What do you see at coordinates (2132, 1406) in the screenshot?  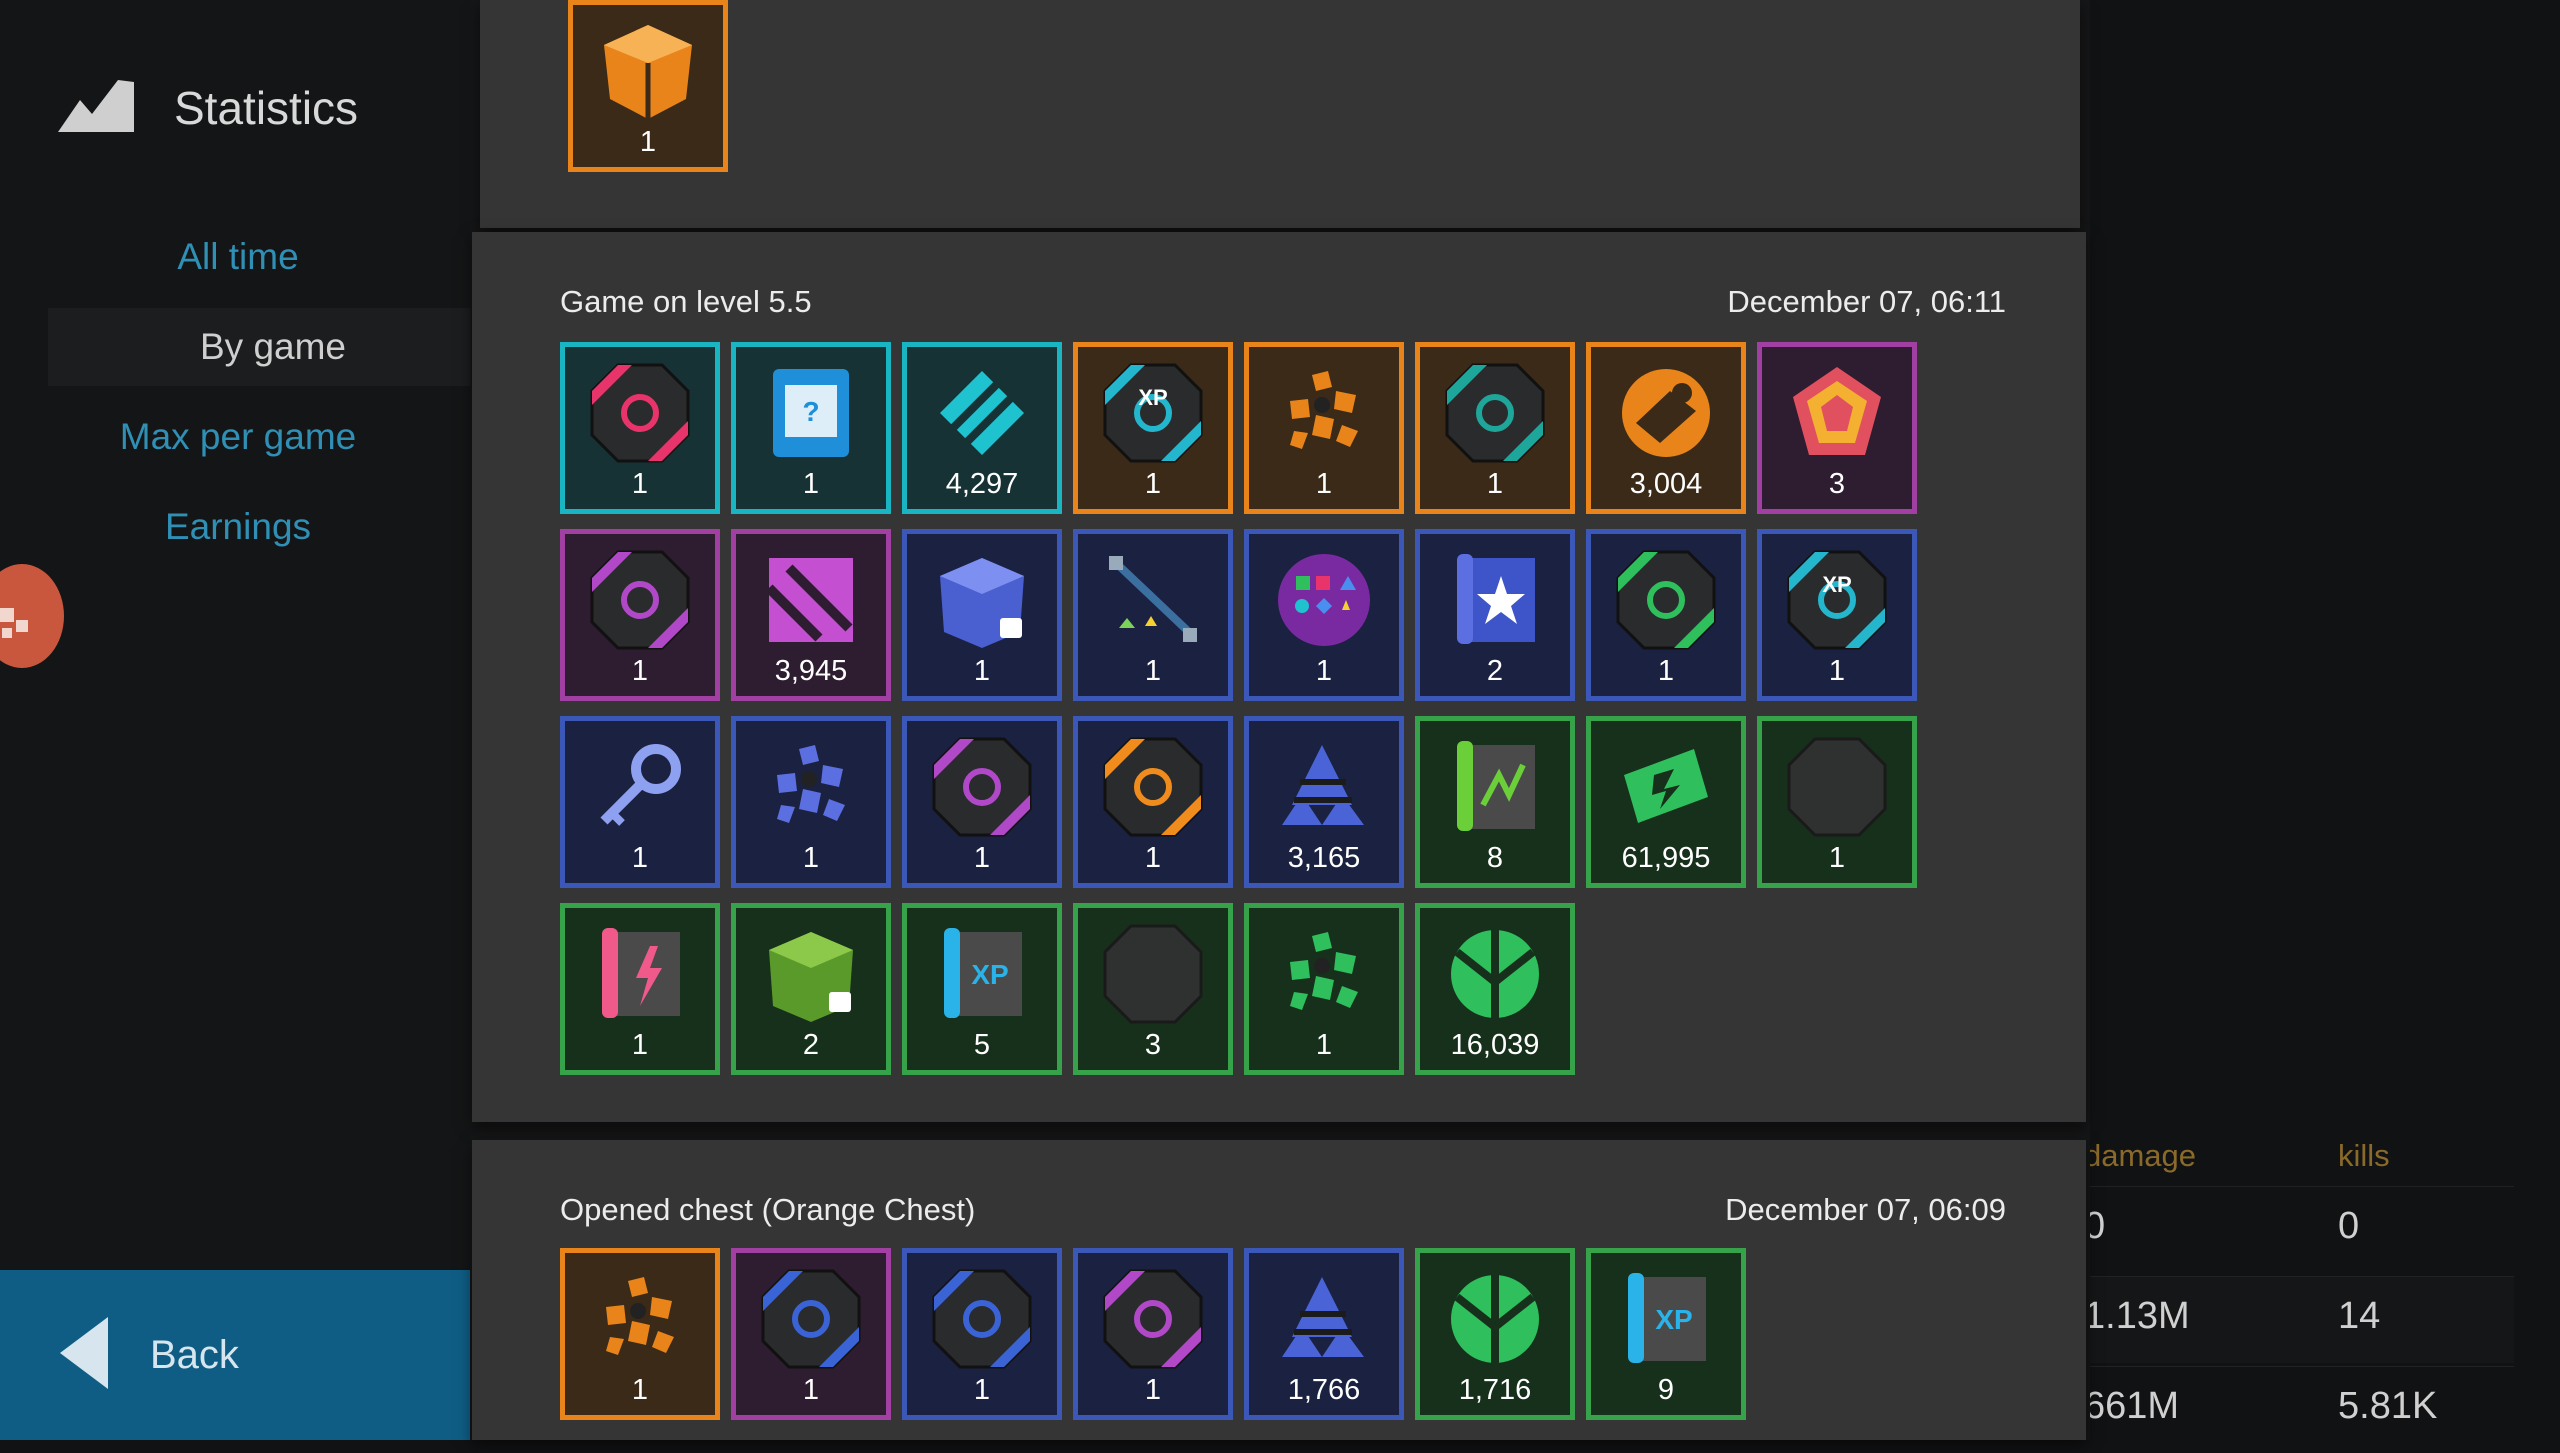 I see `damage-value: 661M` at bounding box center [2132, 1406].